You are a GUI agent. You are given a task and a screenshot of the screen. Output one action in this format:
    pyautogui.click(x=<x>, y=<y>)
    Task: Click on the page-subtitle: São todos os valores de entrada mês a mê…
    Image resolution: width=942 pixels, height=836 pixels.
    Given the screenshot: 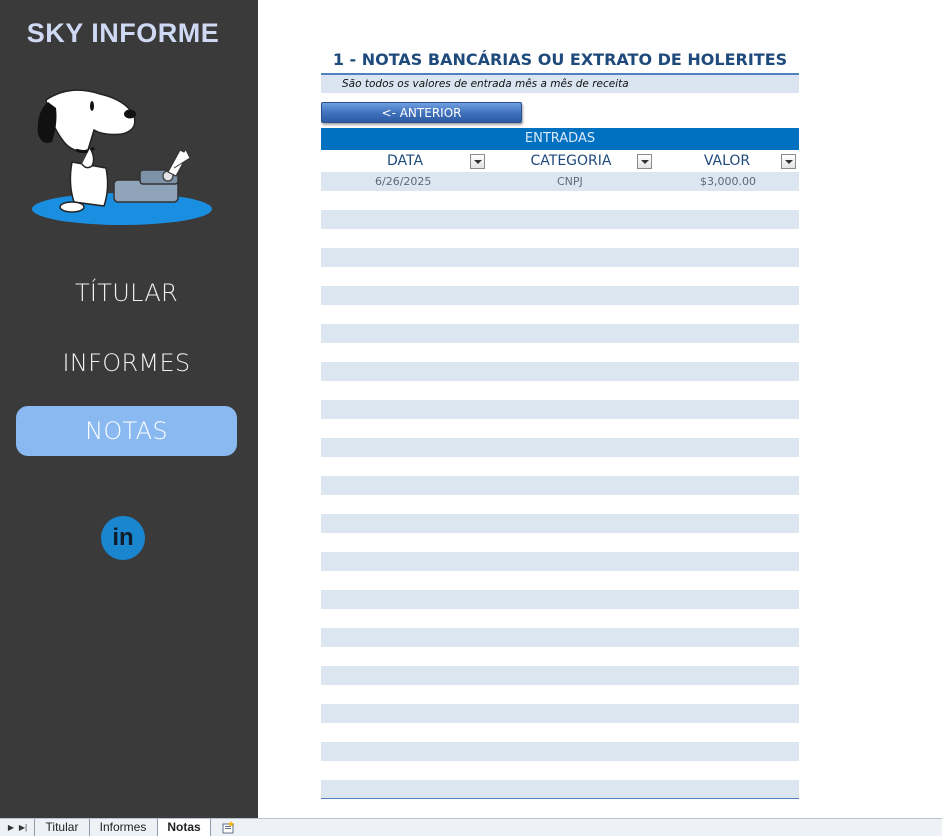 What is the action you would take?
    pyautogui.click(x=560, y=84)
    